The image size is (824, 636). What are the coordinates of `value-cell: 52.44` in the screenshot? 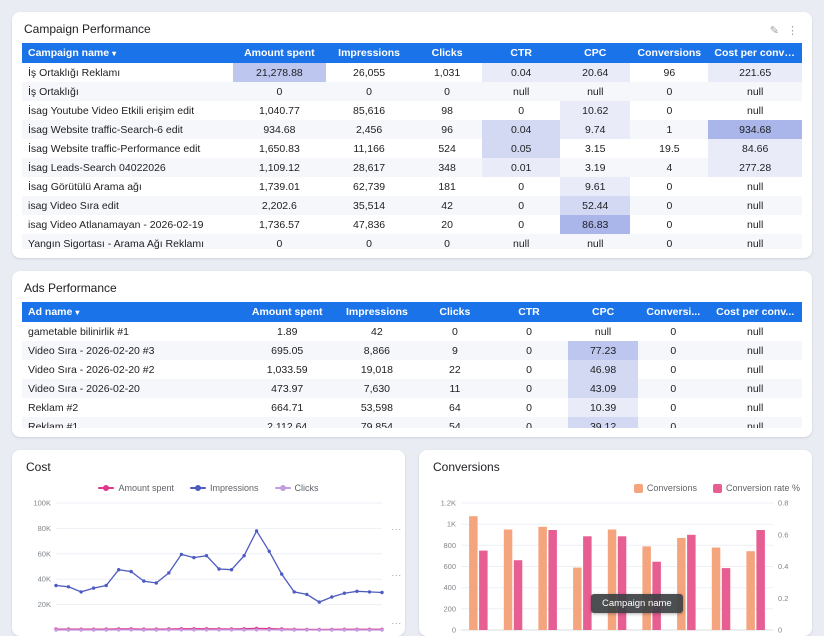 It's located at (595, 205).